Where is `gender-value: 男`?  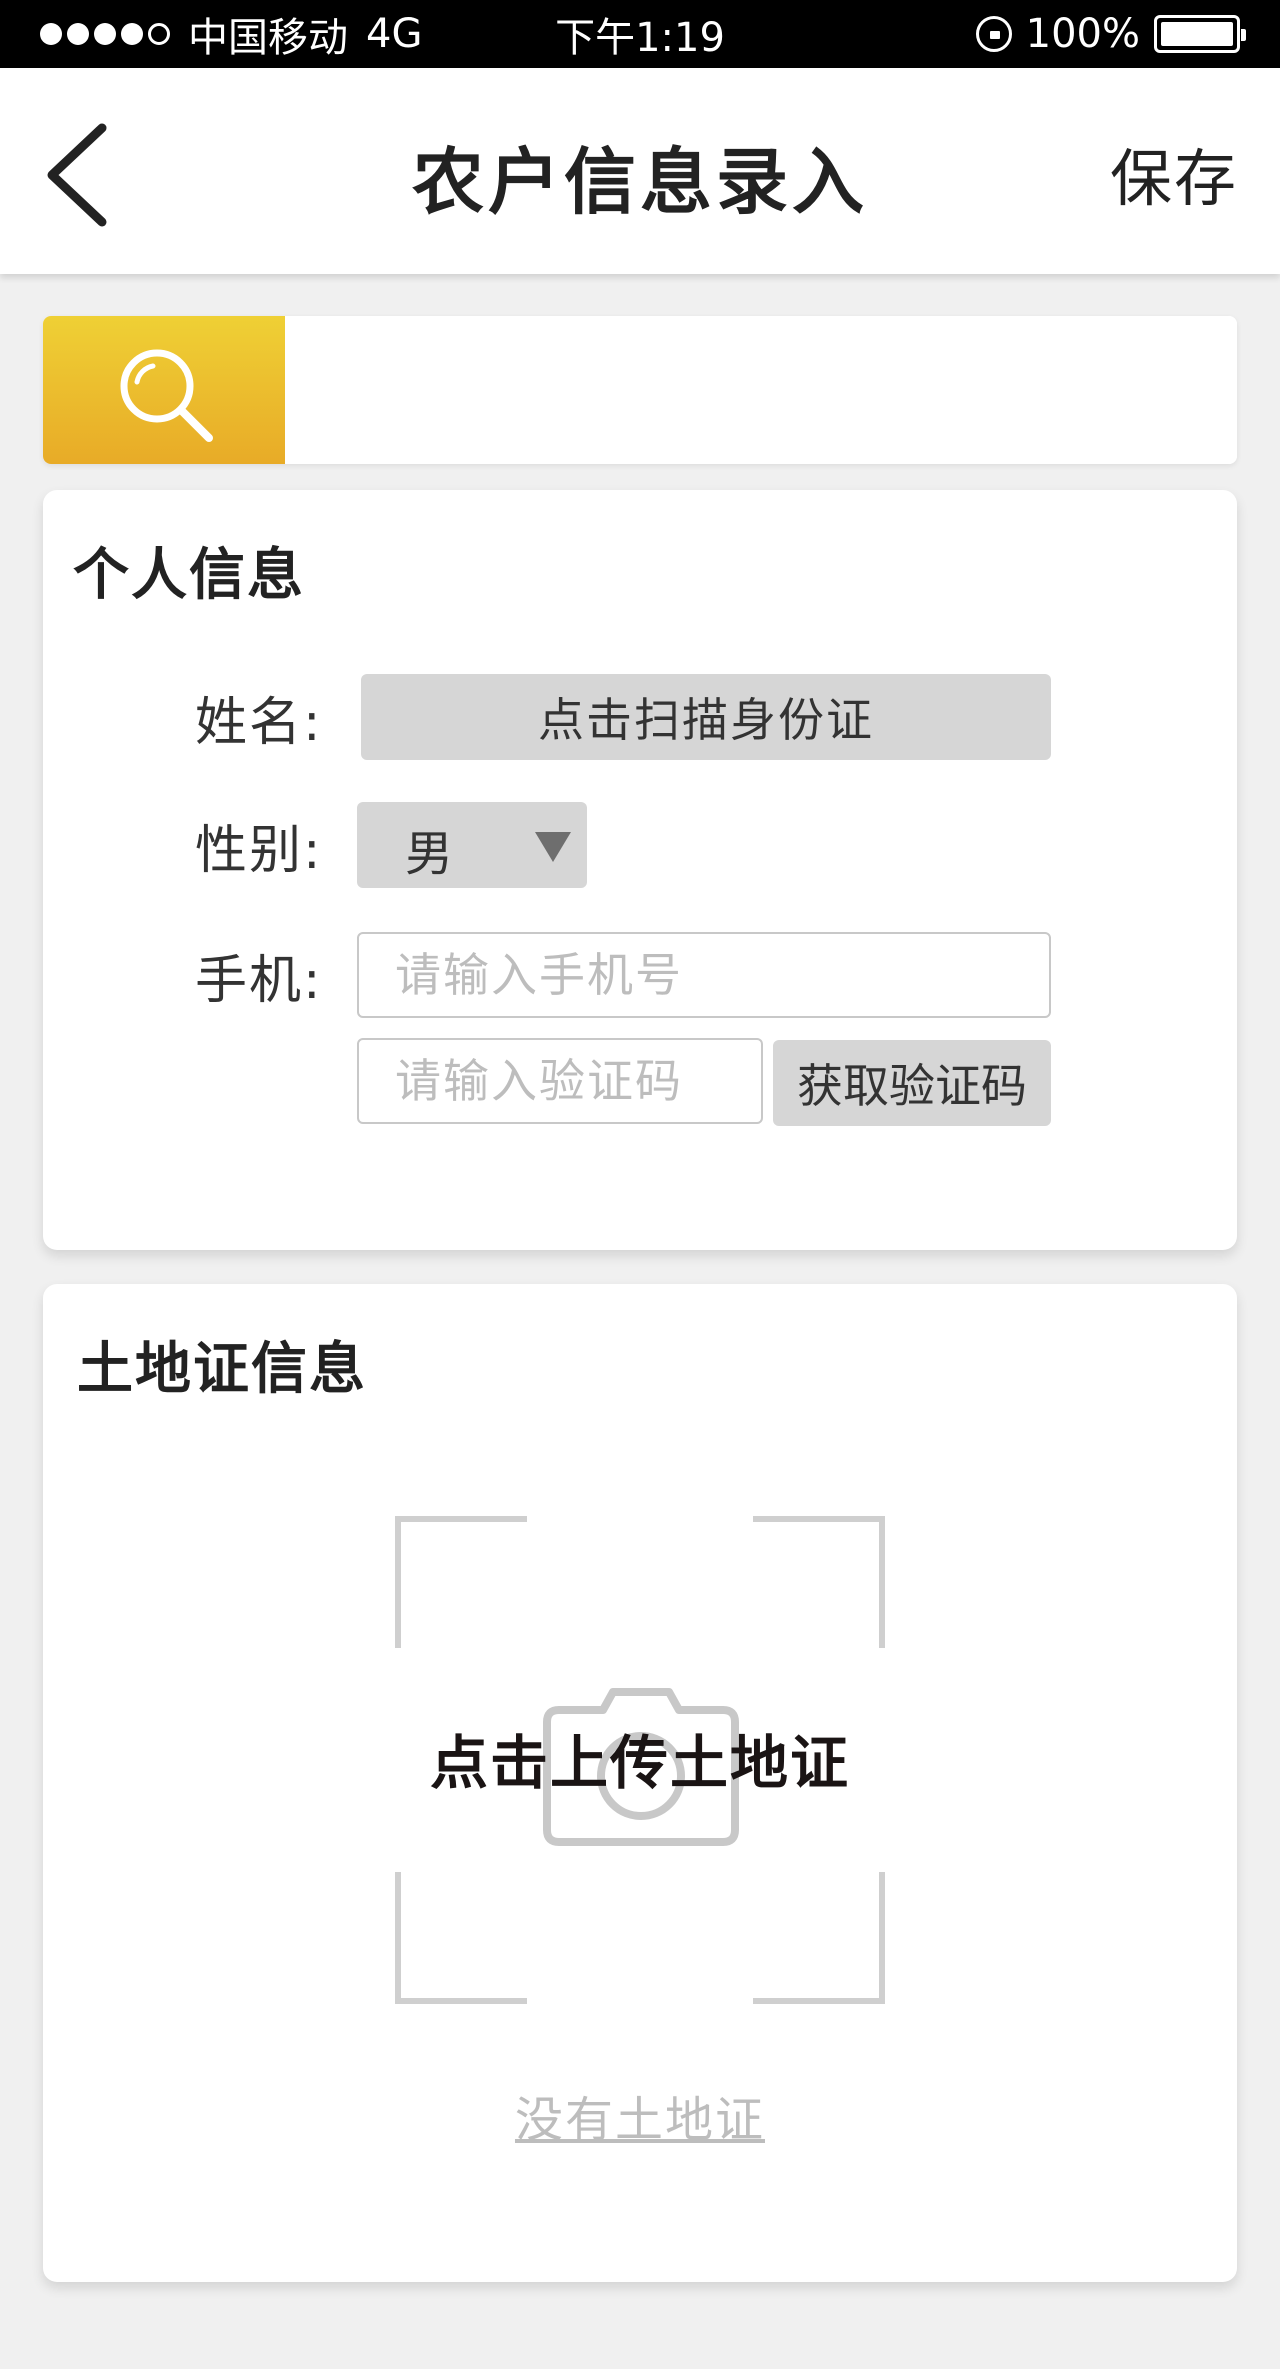 gender-value: 男 is located at coordinates (429, 854).